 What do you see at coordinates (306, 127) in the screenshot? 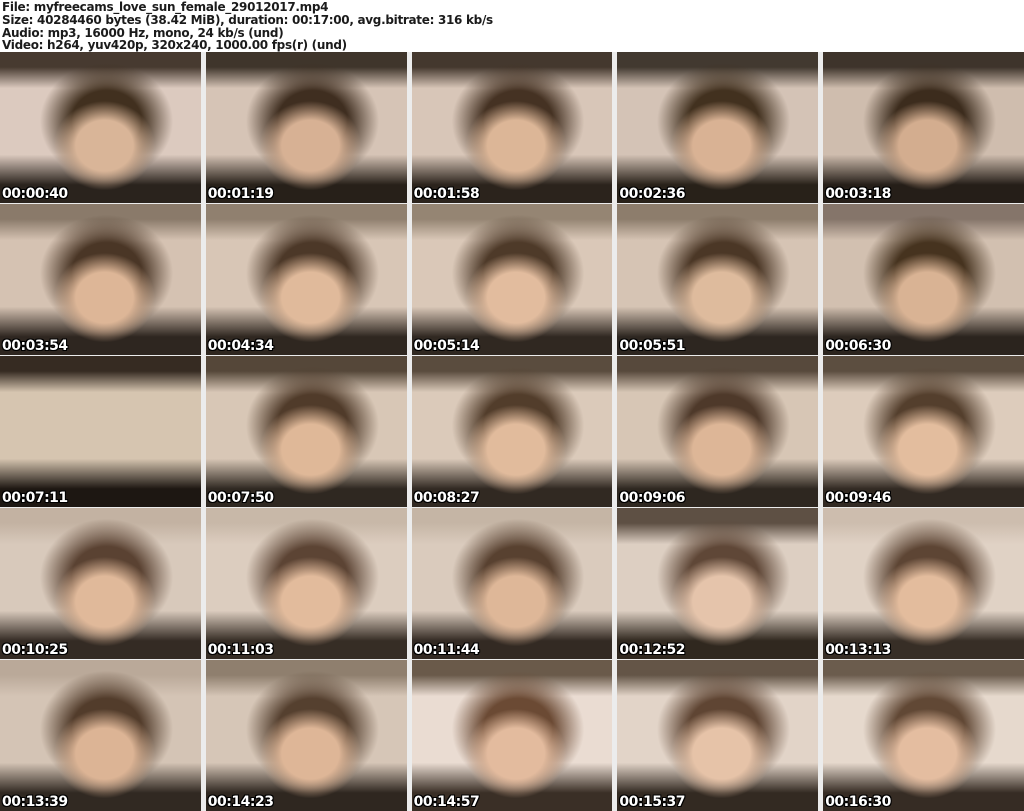
I see `video-frame-thumbnail: 00:01:19` at bounding box center [306, 127].